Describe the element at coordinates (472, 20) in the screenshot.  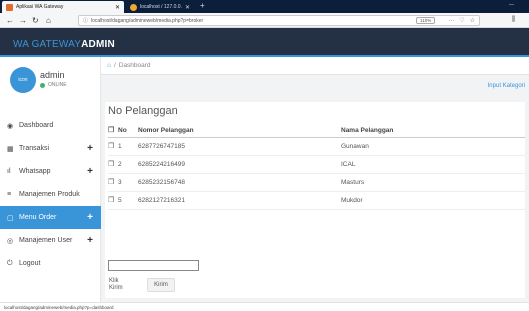
I see `bookmark-star-icon: ☆` at that location.